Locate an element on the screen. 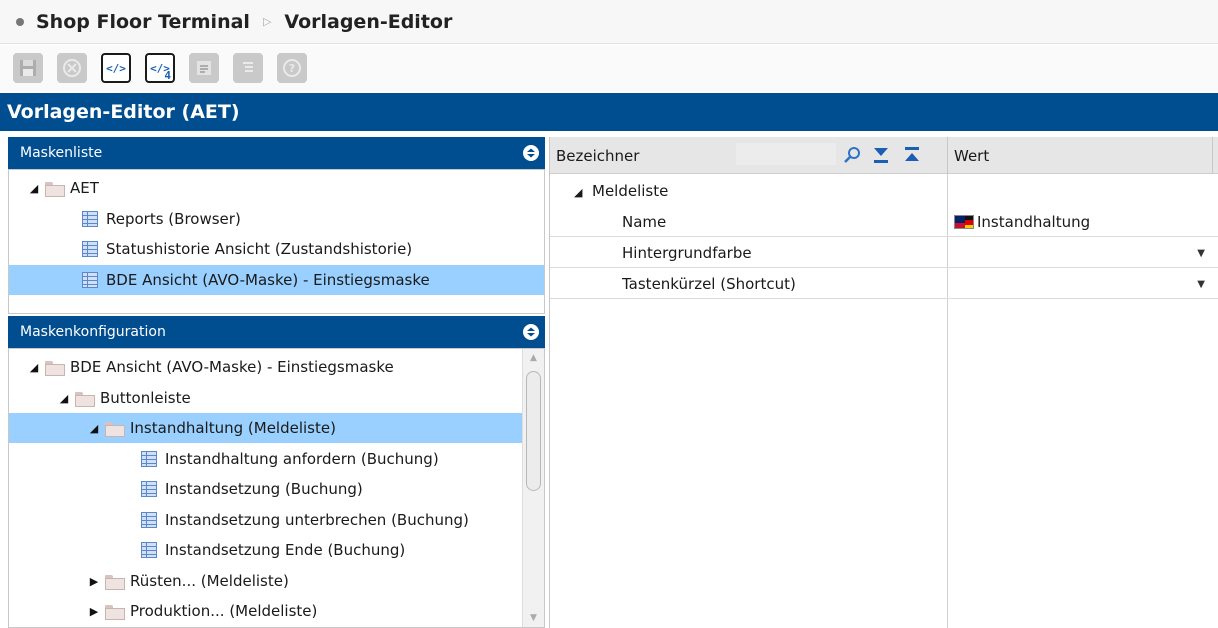 This screenshot has width=1218, height=628. property-row-hintergrundfarbe: Hintergrundfarbe ▼ is located at coordinates (884, 252).